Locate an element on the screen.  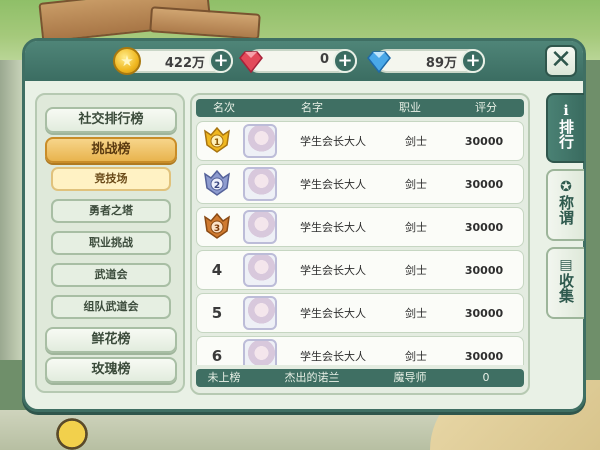
rank-cell: 2 is located at coordinates (217, 184).